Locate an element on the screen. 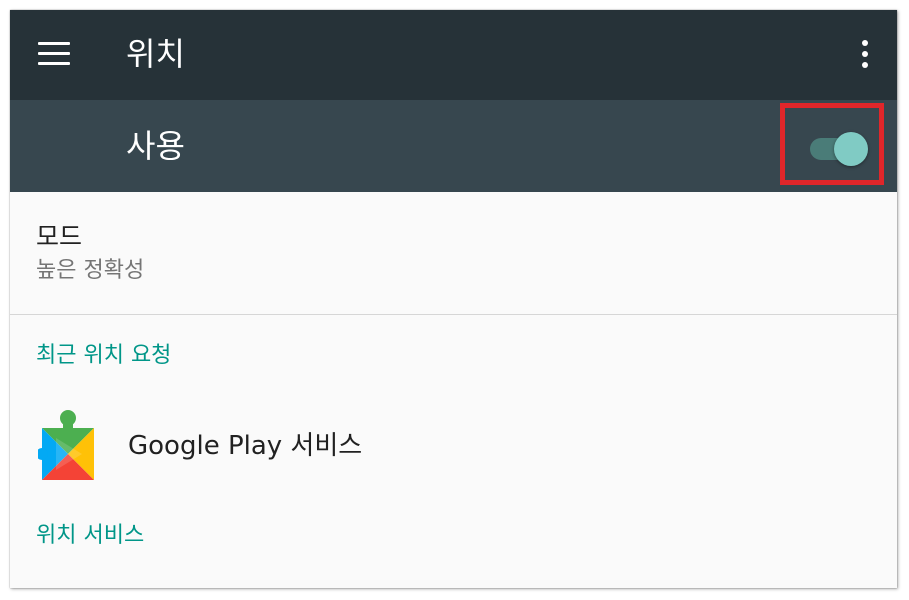  app-bar: 위치 is located at coordinates (453, 55).